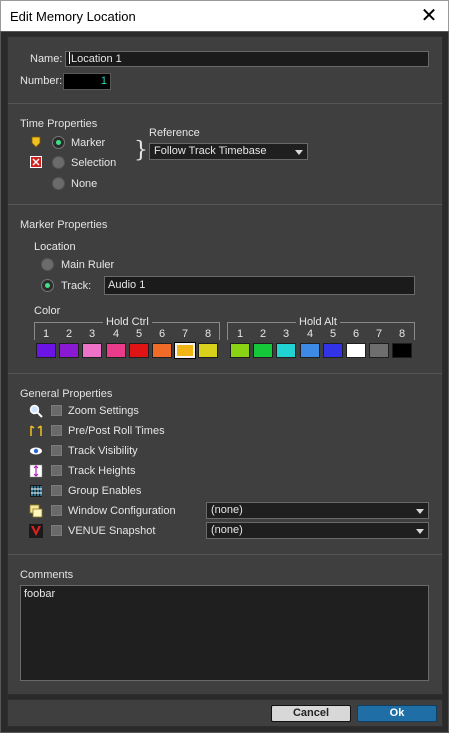 This screenshot has height=733, width=449. What do you see at coordinates (162, 334) in the screenshot?
I see `ctrl-color-number: 6` at bounding box center [162, 334].